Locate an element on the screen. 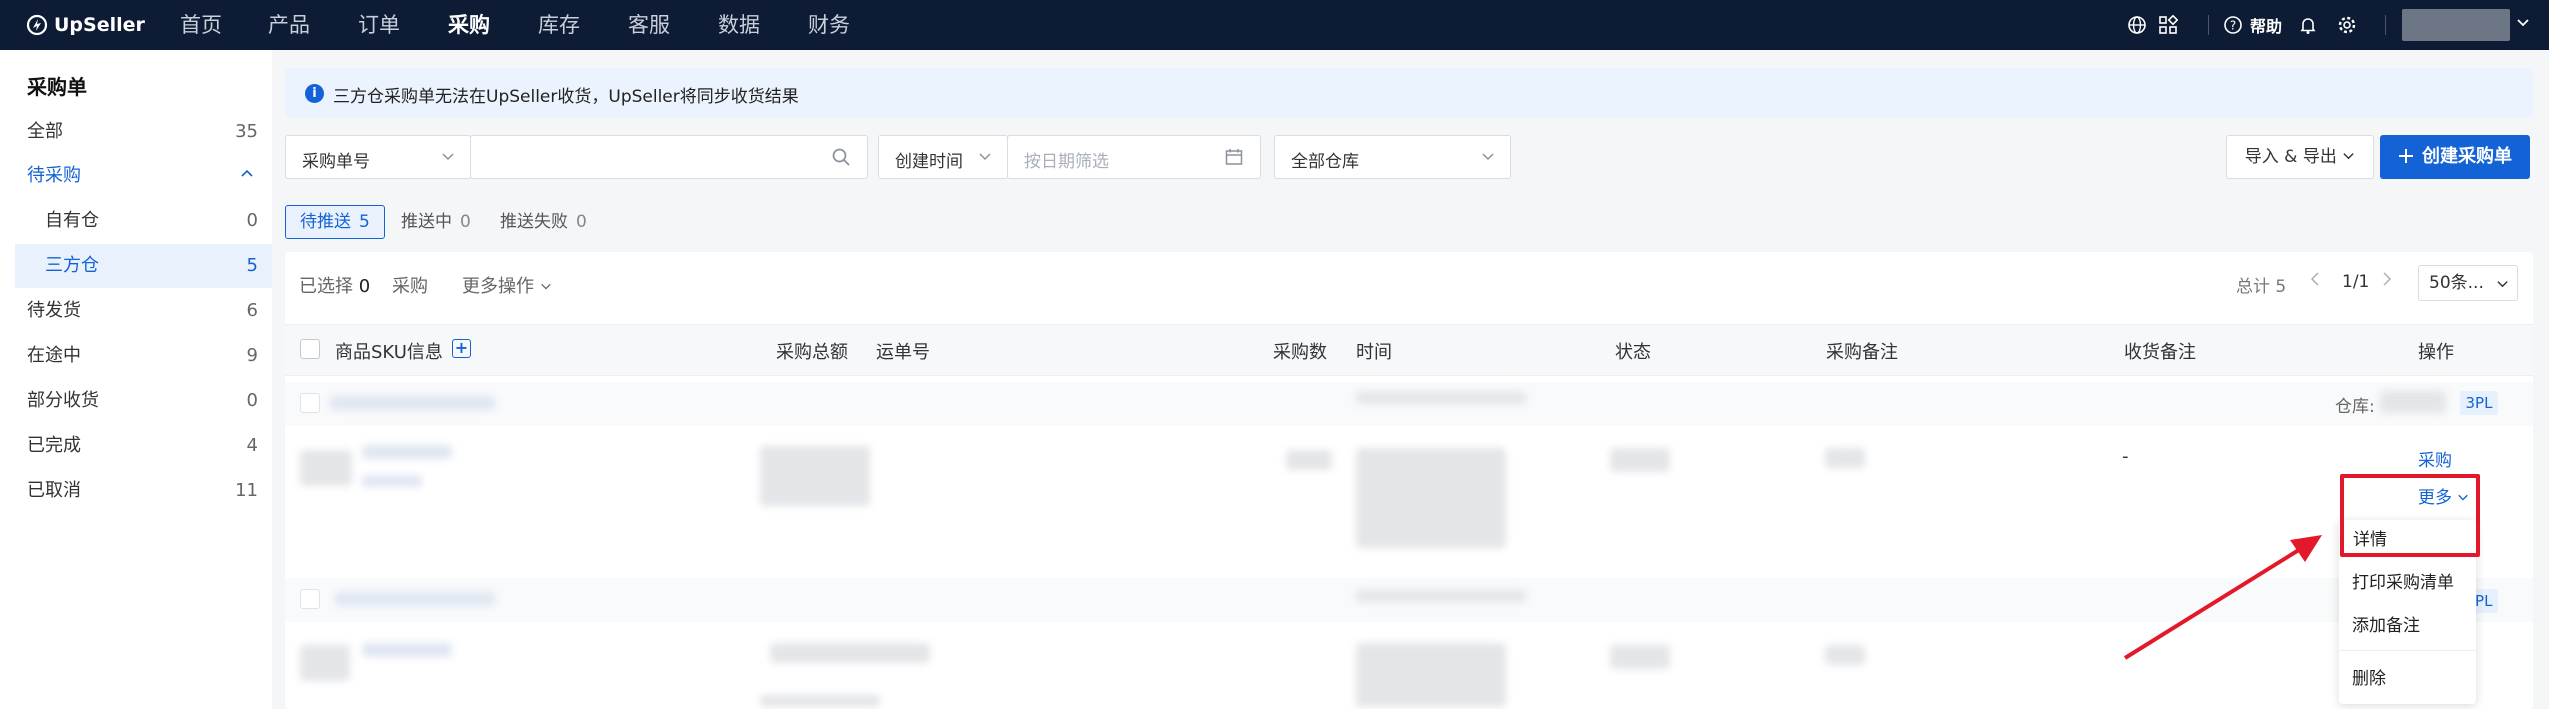 The height and width of the screenshot is (709, 2549). annotation-arrow-icon is located at coordinates (2222, 597).